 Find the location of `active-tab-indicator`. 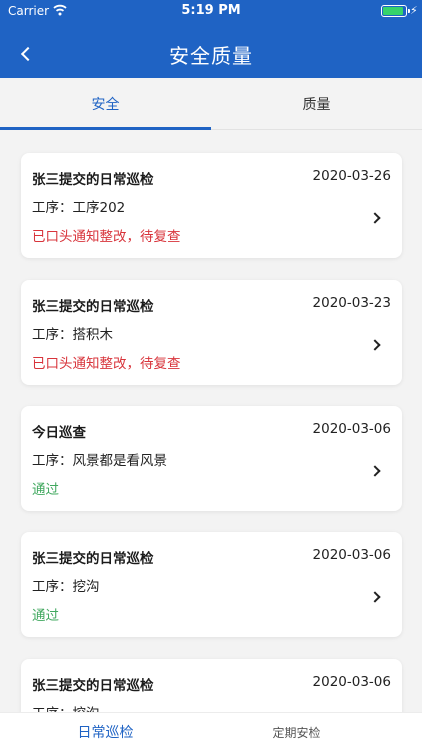

active-tab-indicator is located at coordinates (105, 128).